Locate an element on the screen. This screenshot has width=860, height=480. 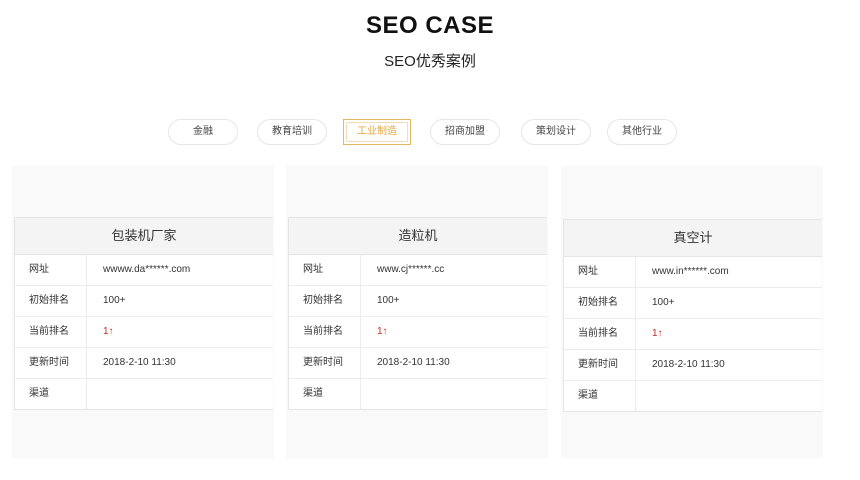
tab-franchise: 招商加盟 is located at coordinates (465, 132).